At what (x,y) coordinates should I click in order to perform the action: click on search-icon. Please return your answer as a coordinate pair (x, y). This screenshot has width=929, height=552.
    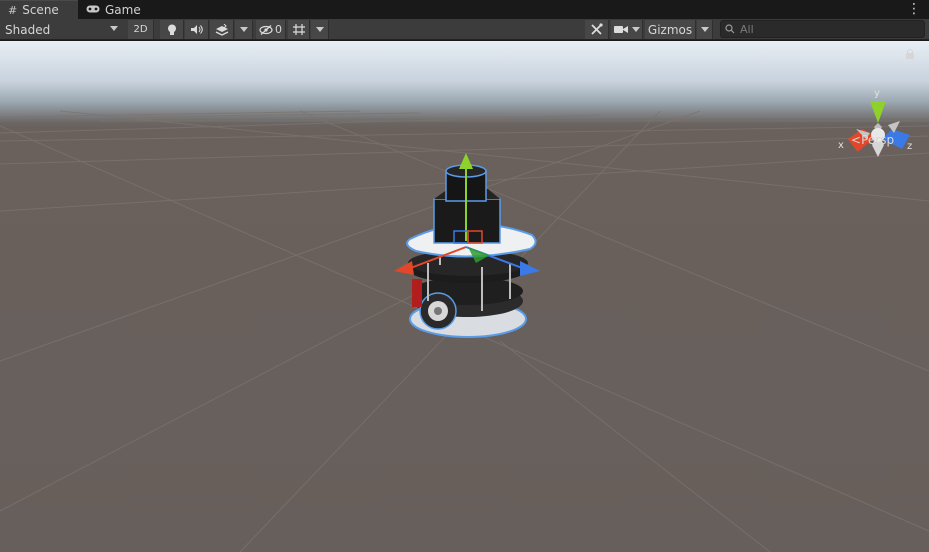
    Looking at the image, I should click on (730, 29).